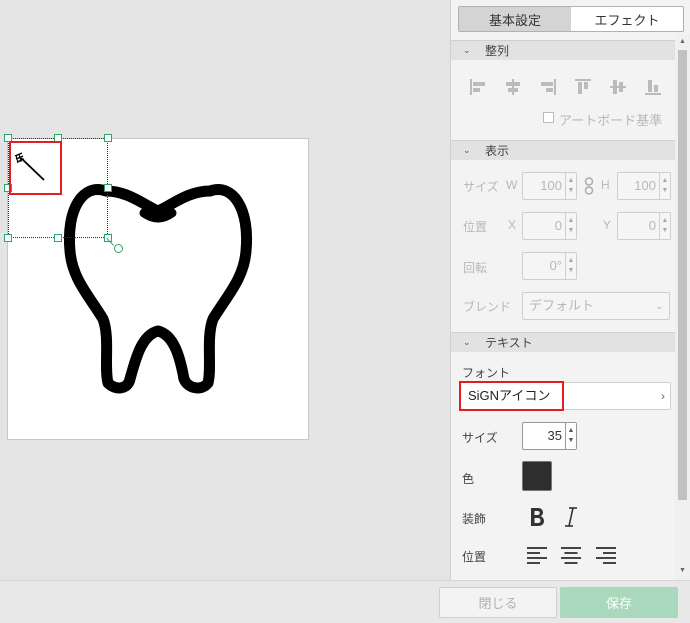 The image size is (690, 623). What do you see at coordinates (58, 238) in the screenshot?
I see `resize-handle-bm` at bounding box center [58, 238].